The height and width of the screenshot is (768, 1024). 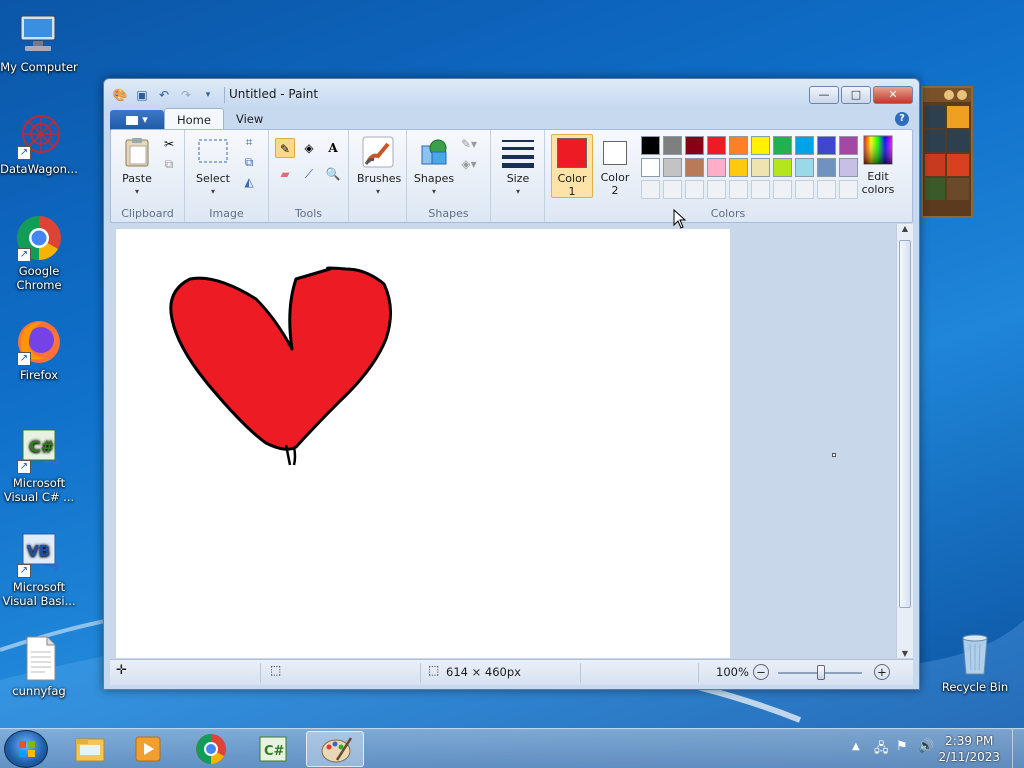 What do you see at coordinates (469, 164) in the screenshot?
I see `fill-icon: ◈▾` at bounding box center [469, 164].